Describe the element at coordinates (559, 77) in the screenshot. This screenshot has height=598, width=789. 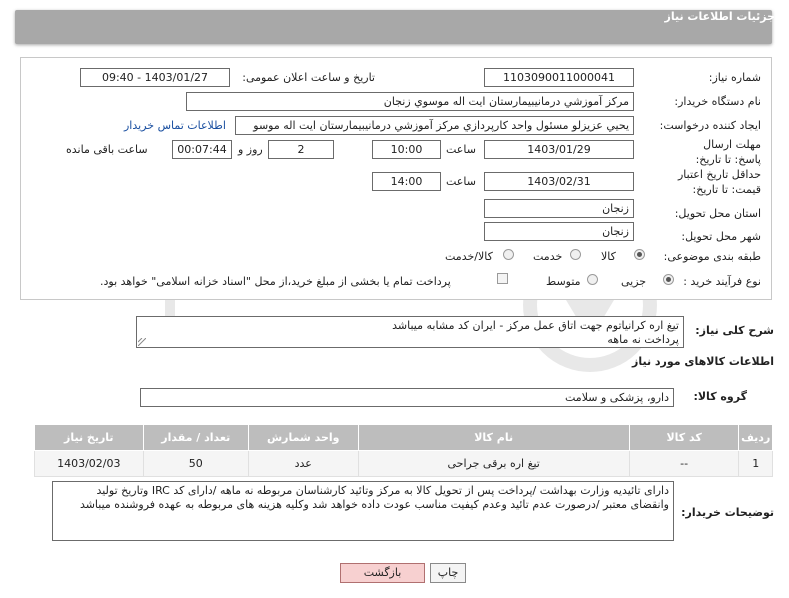
I see `need-number-field: 1103090011000041` at that location.